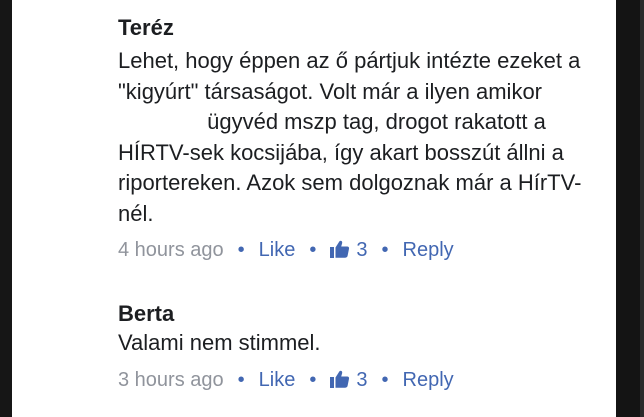  I want to click on comment-meta: 4 hours ago • Like • 3 • Reply, so click(363, 251).